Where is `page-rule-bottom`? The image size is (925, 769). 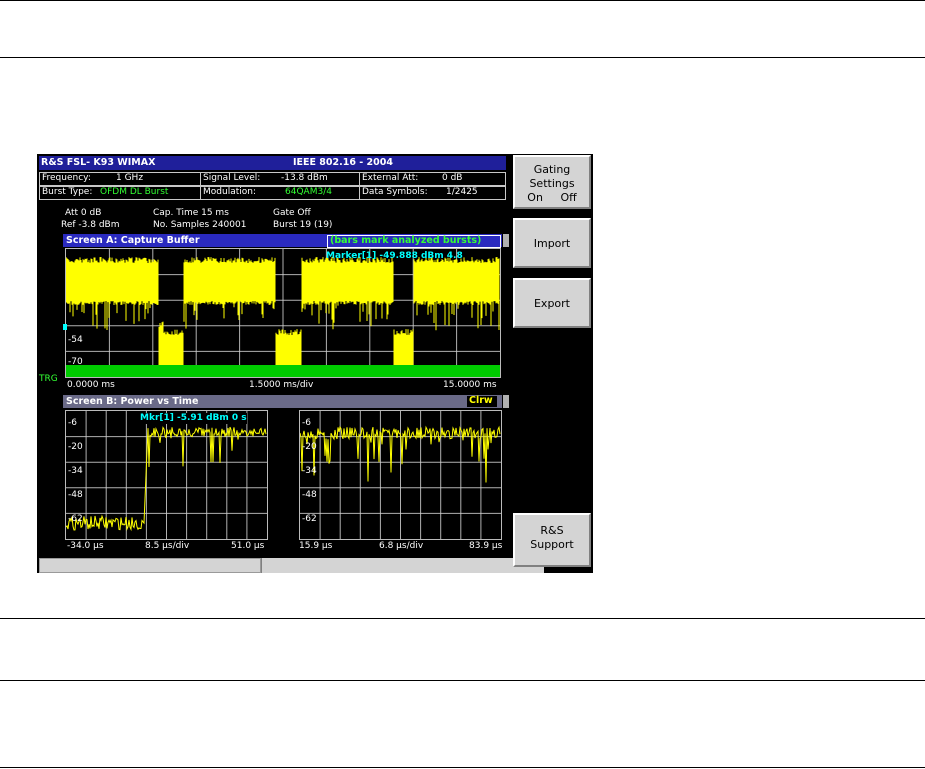
page-rule-bottom is located at coordinates (462, 767).